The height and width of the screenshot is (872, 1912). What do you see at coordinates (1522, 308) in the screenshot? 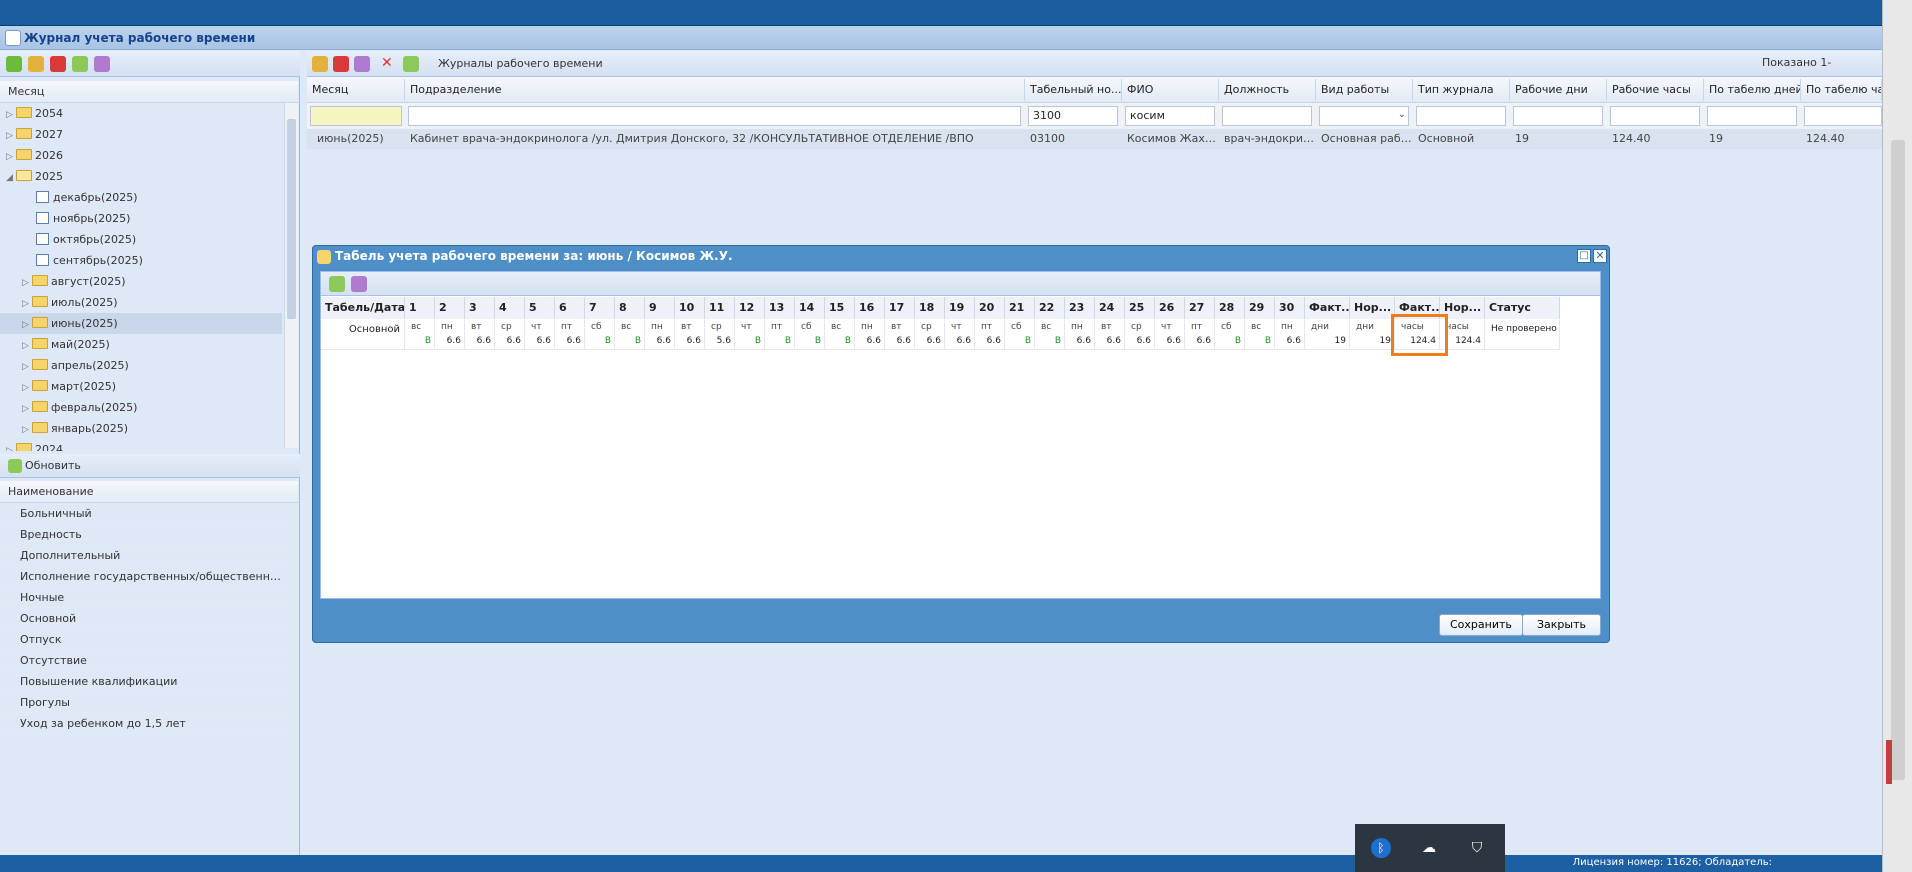
I see `col-total: Статус` at bounding box center [1522, 308].